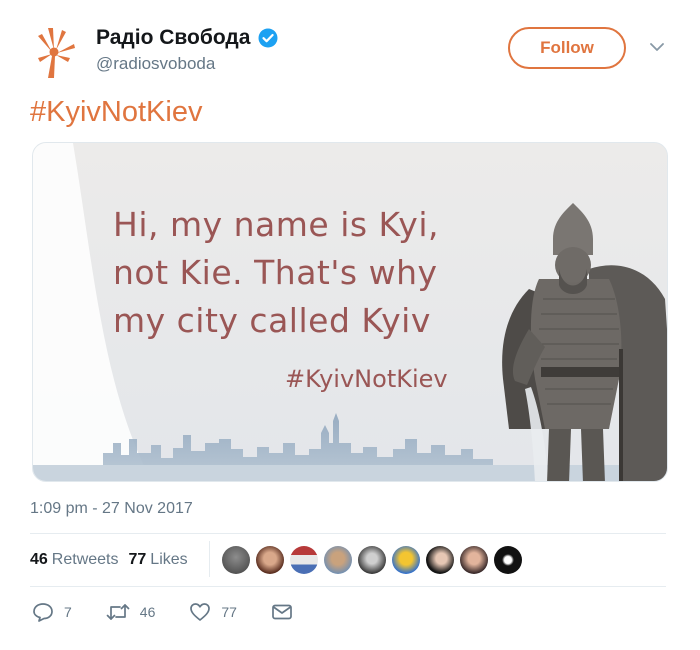  What do you see at coordinates (179, 612) in the screenshot?
I see `tweet-actions: 7 46 77` at bounding box center [179, 612].